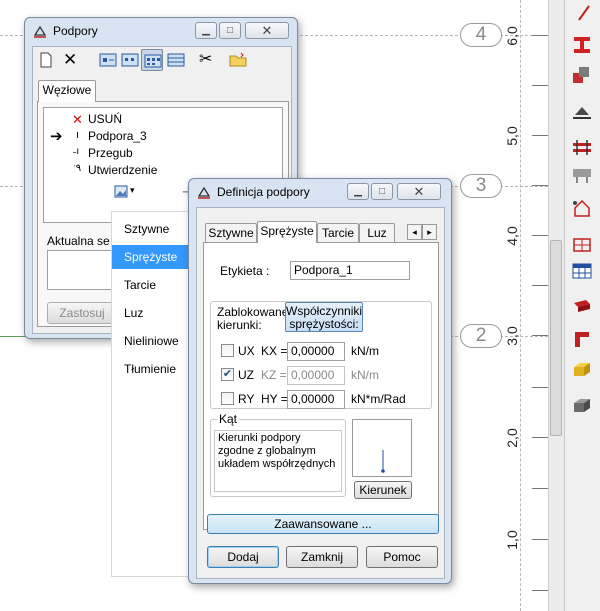  Describe the element at coordinates (117, 136) in the screenshot. I see `tree-item-podpora-3: Podpora_3` at that location.